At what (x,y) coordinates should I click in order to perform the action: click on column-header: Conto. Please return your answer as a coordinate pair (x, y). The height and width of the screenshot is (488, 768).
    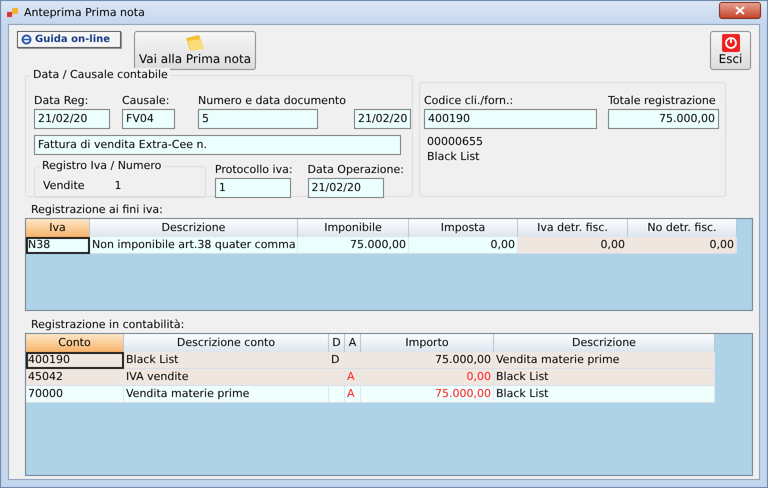
    Looking at the image, I should click on (75, 343).